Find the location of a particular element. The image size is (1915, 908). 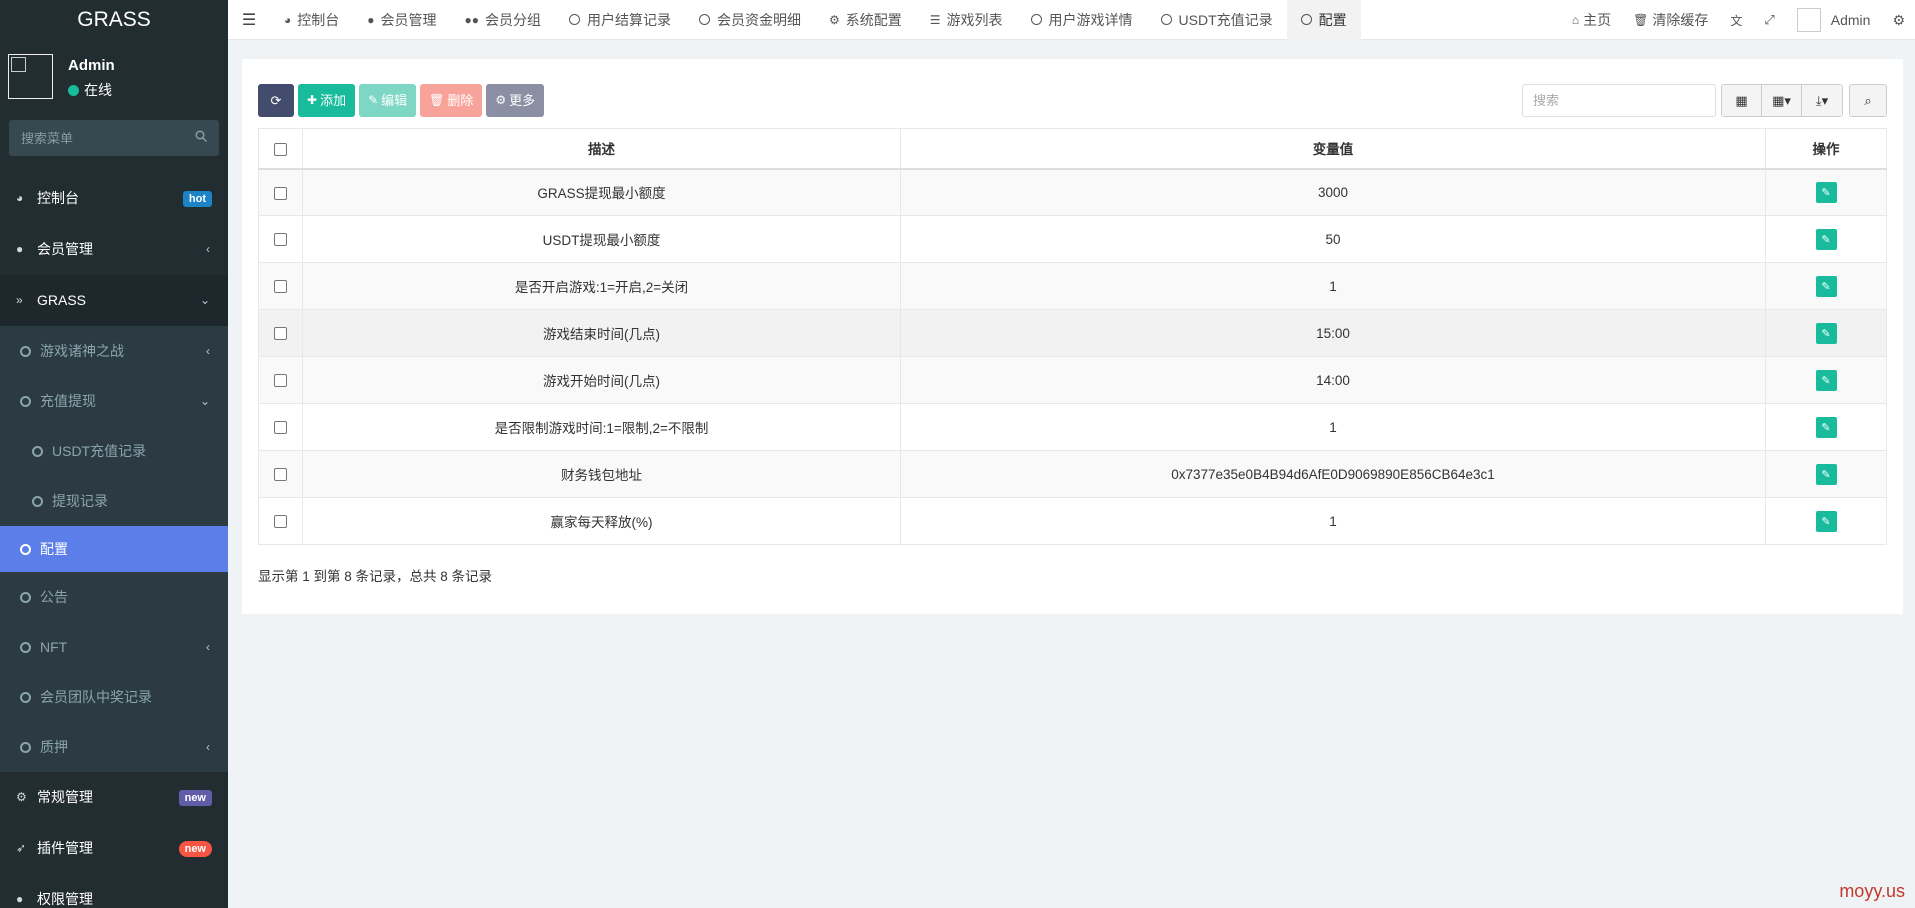

user-name: Admin is located at coordinates (91, 65).